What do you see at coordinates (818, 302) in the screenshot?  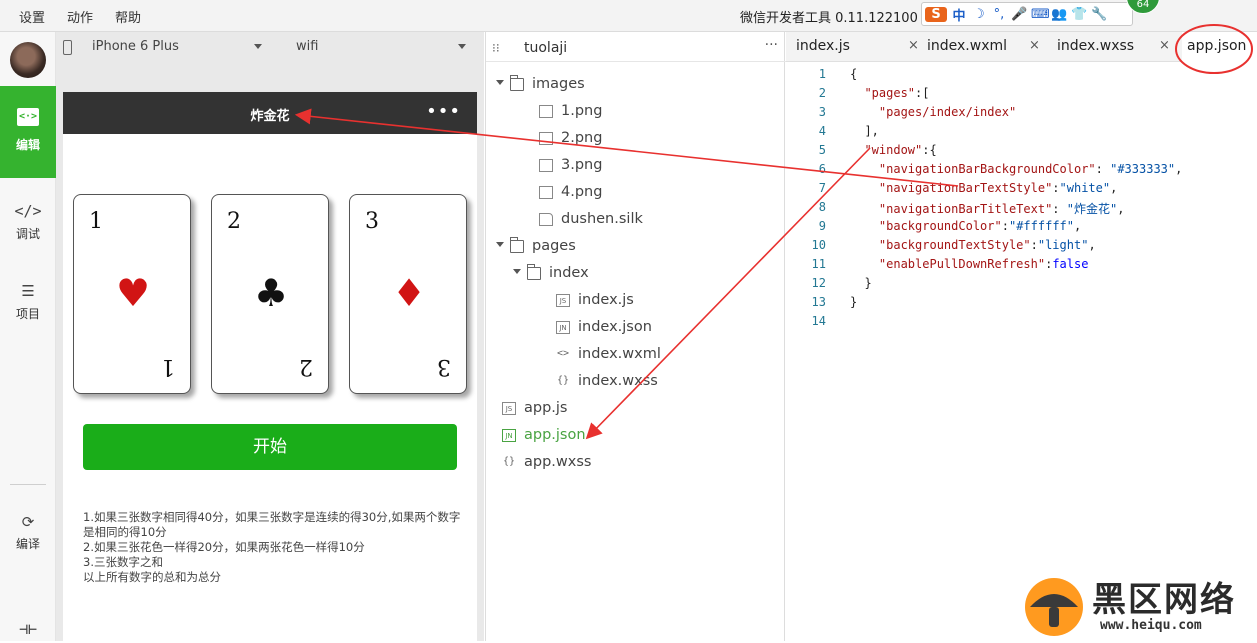 I see `line-number: 13` at bounding box center [818, 302].